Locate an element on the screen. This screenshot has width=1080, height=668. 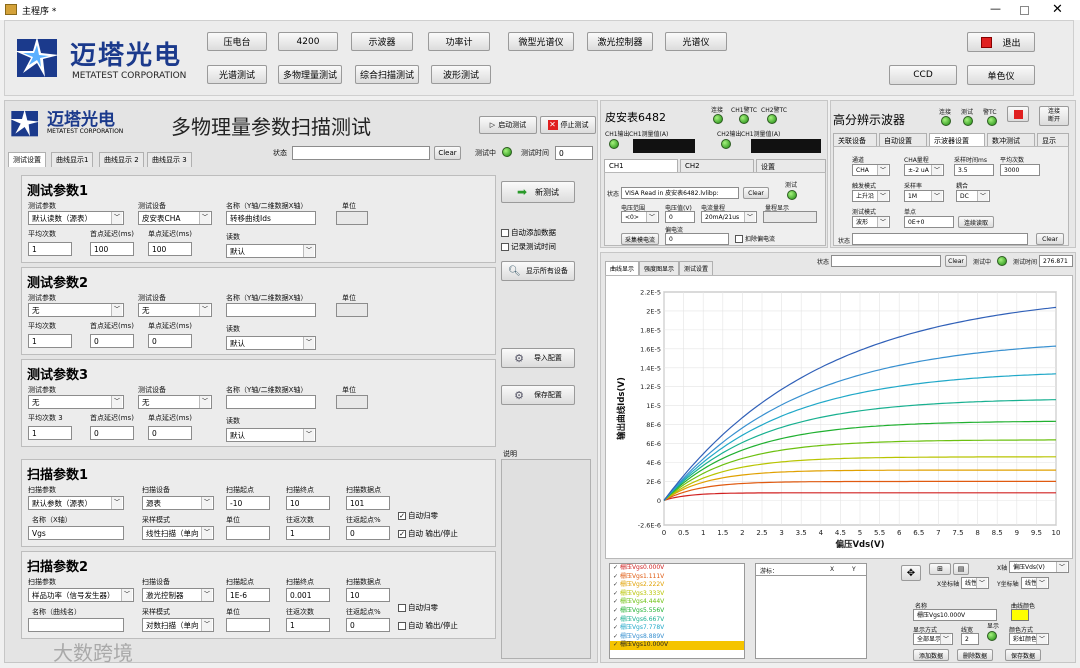
tab-curve2: 曲线显示 2 is located at coordinates (121, 159).